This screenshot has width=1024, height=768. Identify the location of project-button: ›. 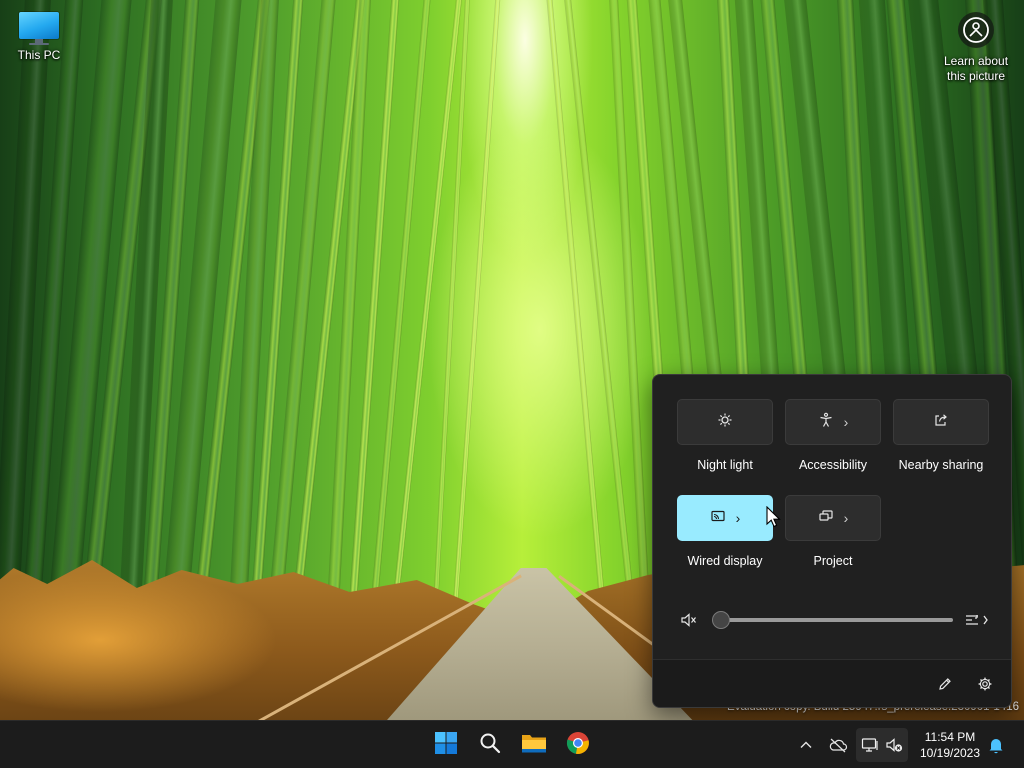
(833, 518).